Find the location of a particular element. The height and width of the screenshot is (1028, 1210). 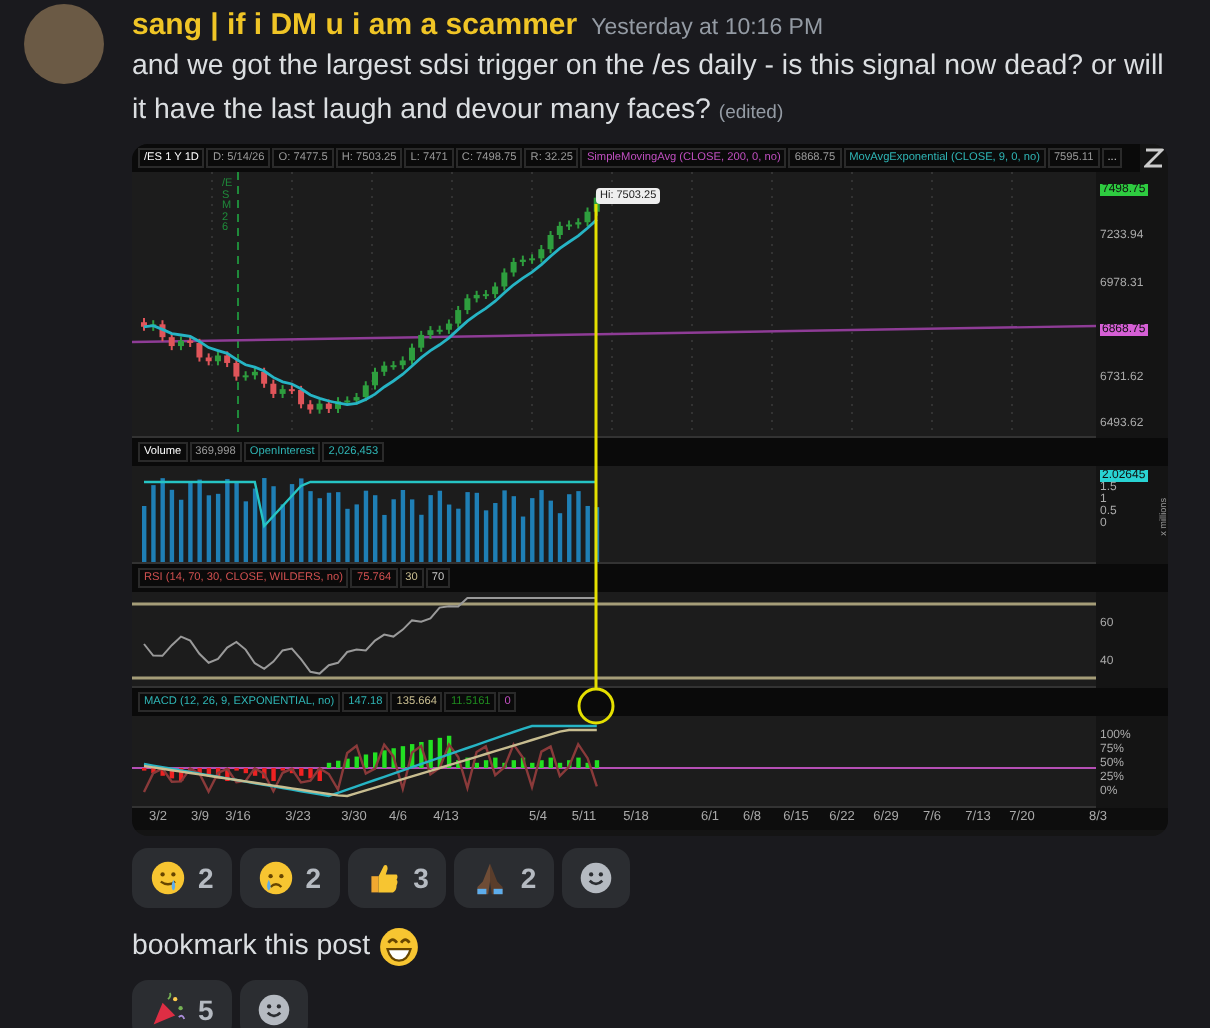

zoom-icon is located at coordinates (1154, 158).